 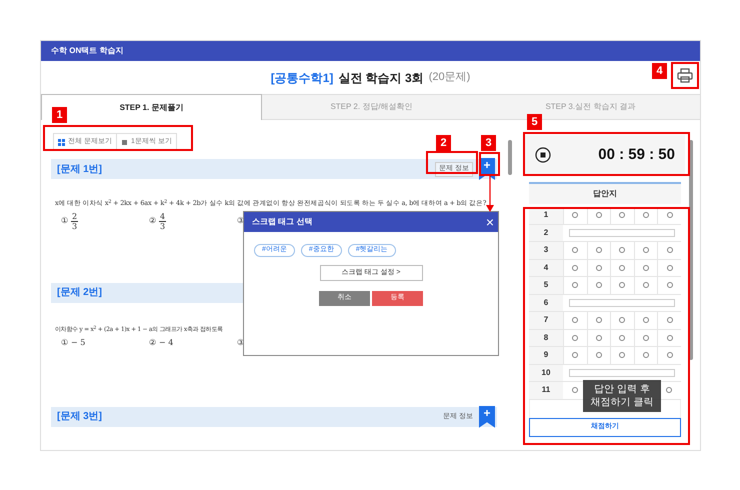 What do you see at coordinates (546, 338) in the screenshot?
I see `row-number: 8` at bounding box center [546, 338].